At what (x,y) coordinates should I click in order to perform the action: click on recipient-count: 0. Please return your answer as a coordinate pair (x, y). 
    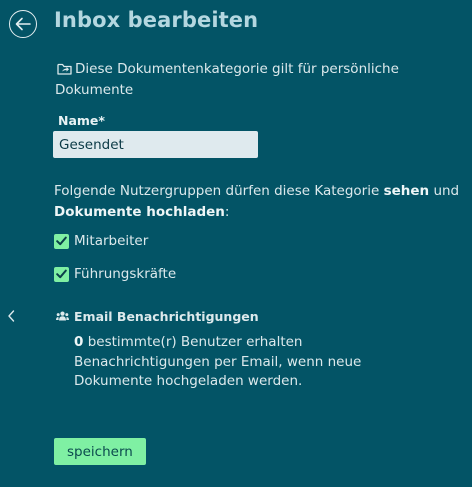
    Looking at the image, I should click on (79, 342).